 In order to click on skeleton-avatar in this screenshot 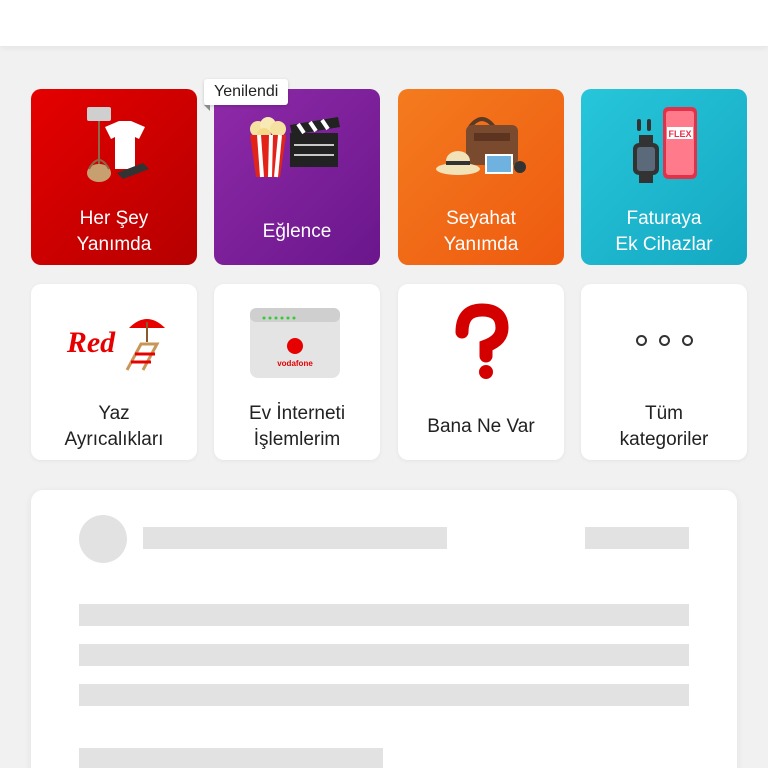, I will do `click(103, 539)`.